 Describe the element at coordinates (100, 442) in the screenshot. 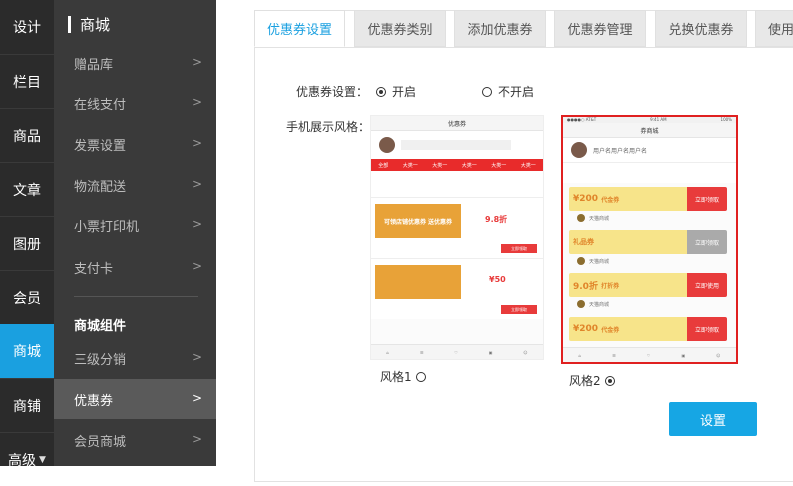

I see `submenu-item-label: 会员商城` at that location.